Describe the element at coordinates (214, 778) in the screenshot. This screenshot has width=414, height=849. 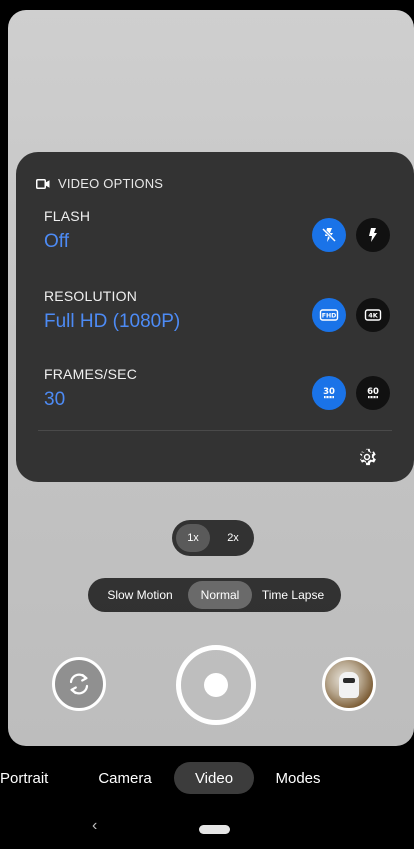
I see `mode-video: Video` at that location.